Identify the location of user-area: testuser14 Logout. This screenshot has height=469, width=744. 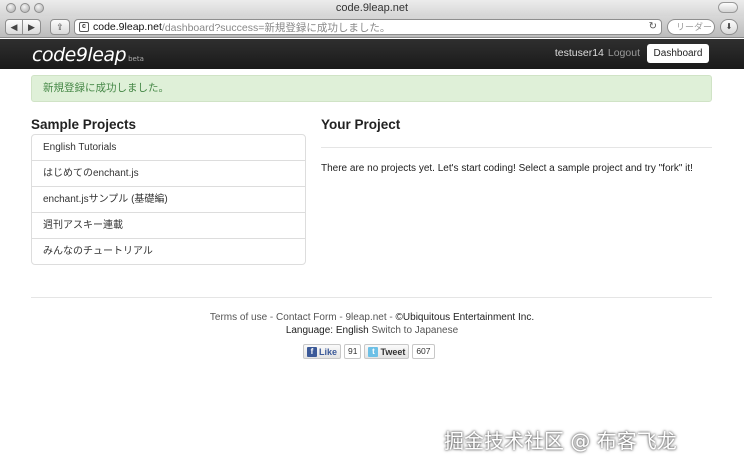
(597, 53).